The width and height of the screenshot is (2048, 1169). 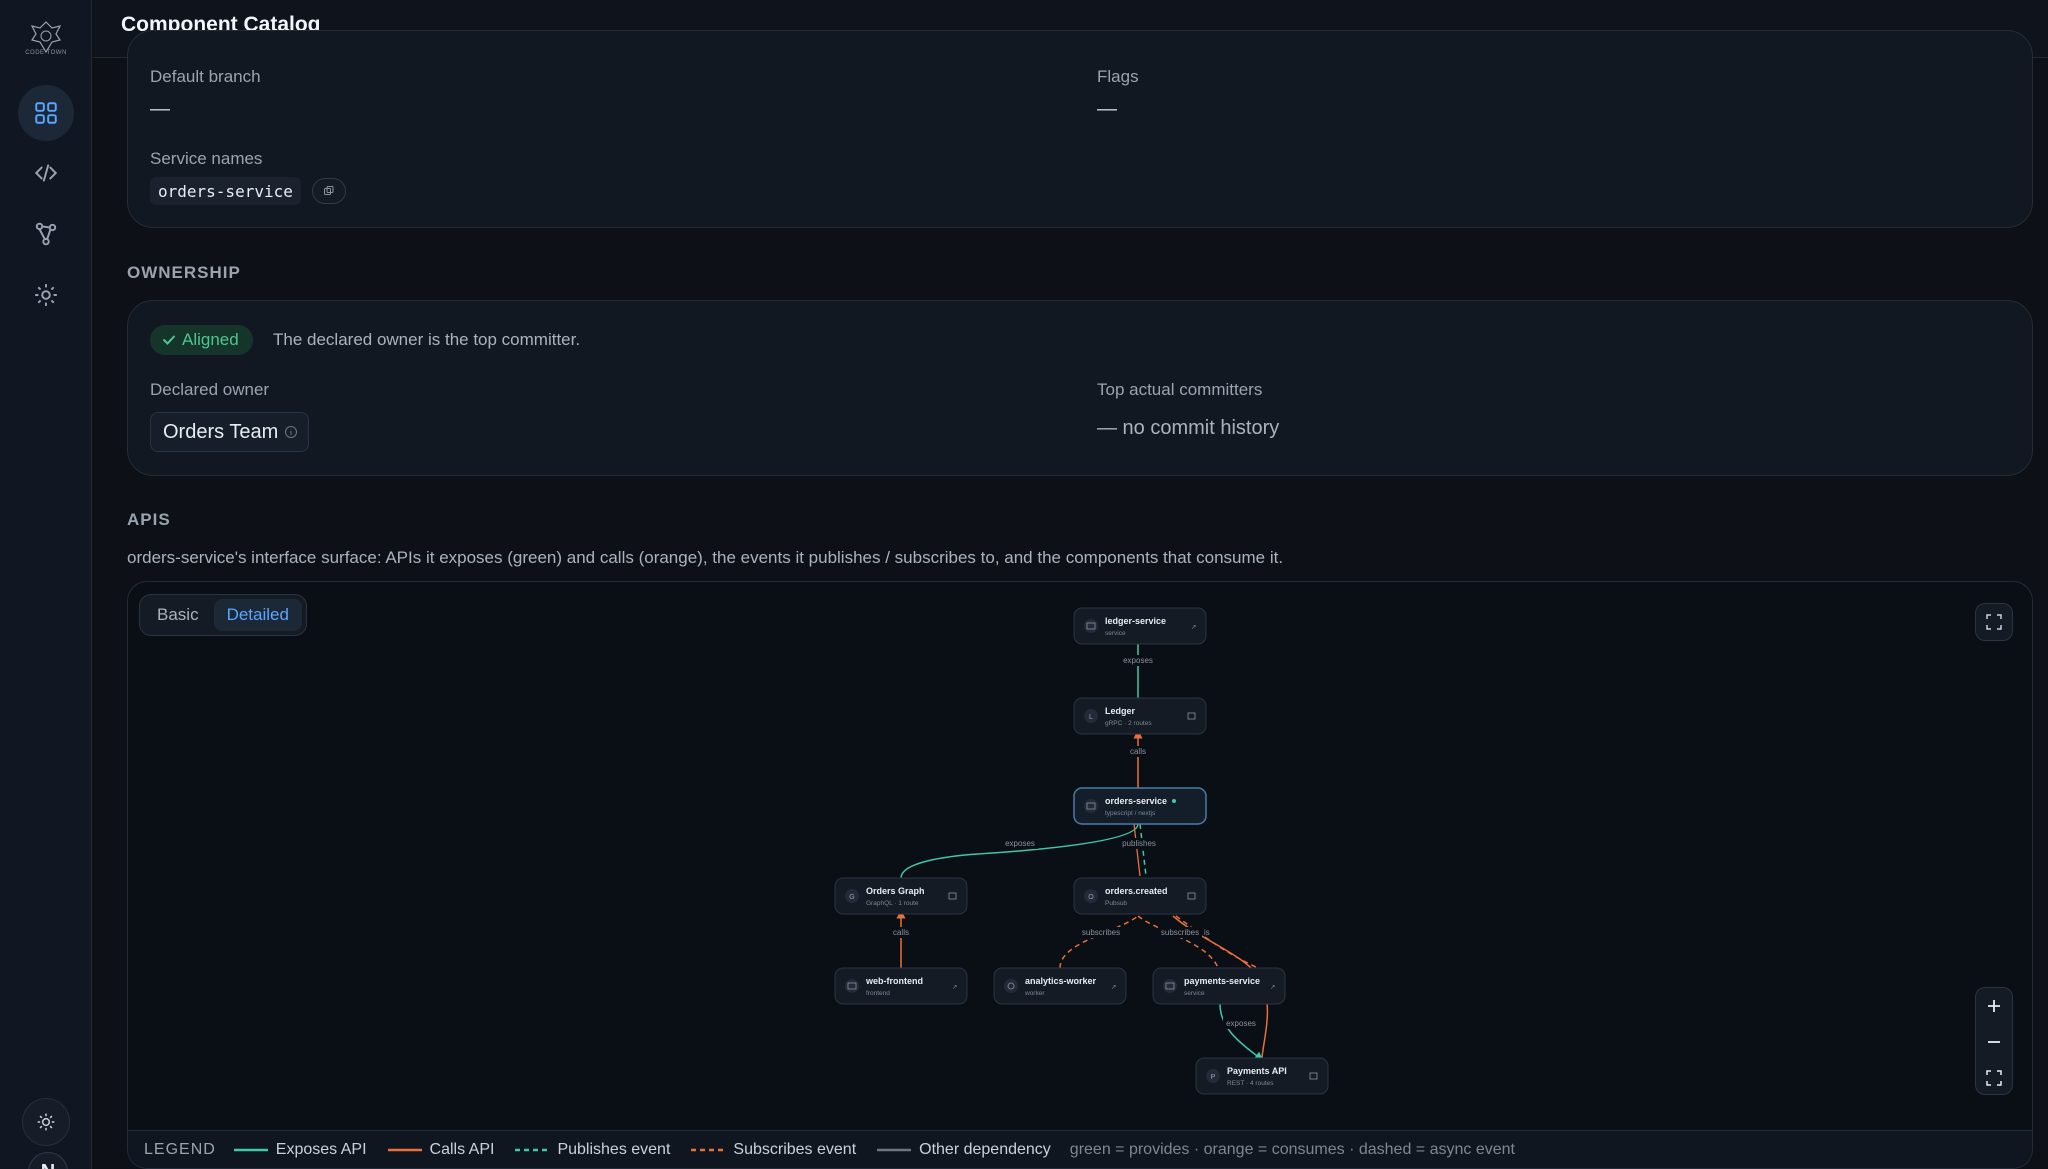 What do you see at coordinates (427, 339) in the screenshot?
I see `ownership-status-text: The declared owner is the top committer.` at bounding box center [427, 339].